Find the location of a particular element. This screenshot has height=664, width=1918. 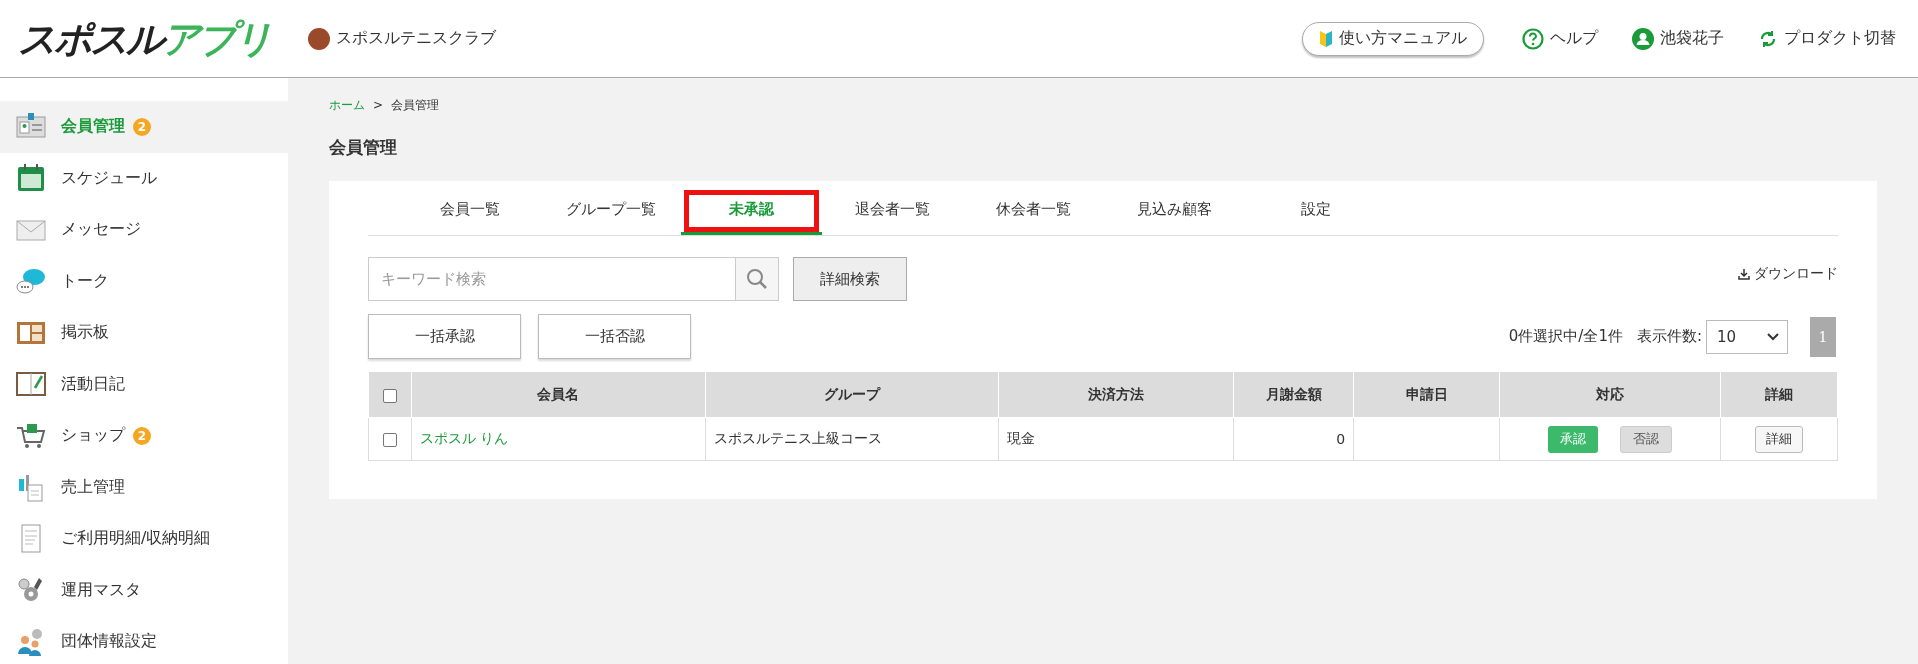

breadcrumb-current: 会員管理 is located at coordinates (415, 105).